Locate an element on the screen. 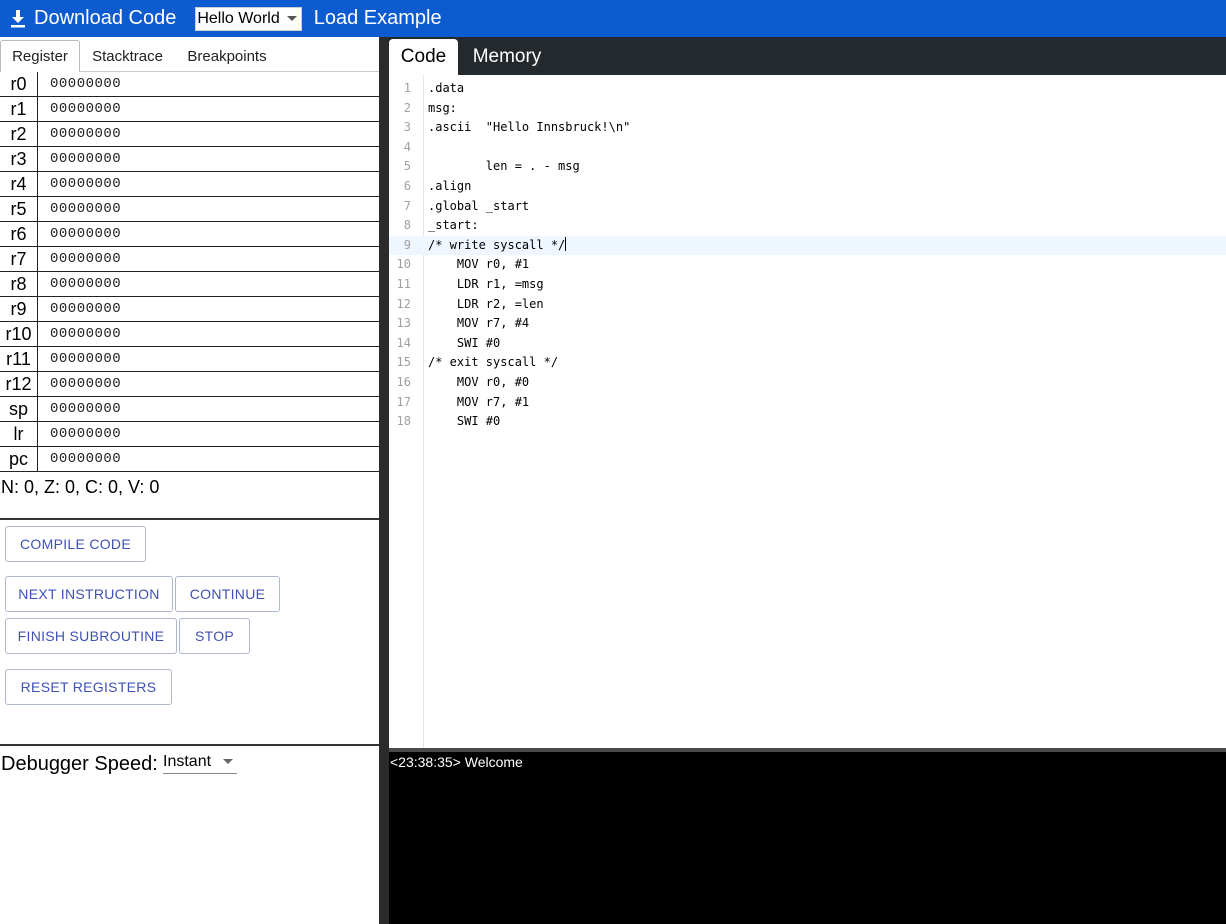 The height and width of the screenshot is (924, 1226). code-text: /* write syscall */ is located at coordinates (497, 244).